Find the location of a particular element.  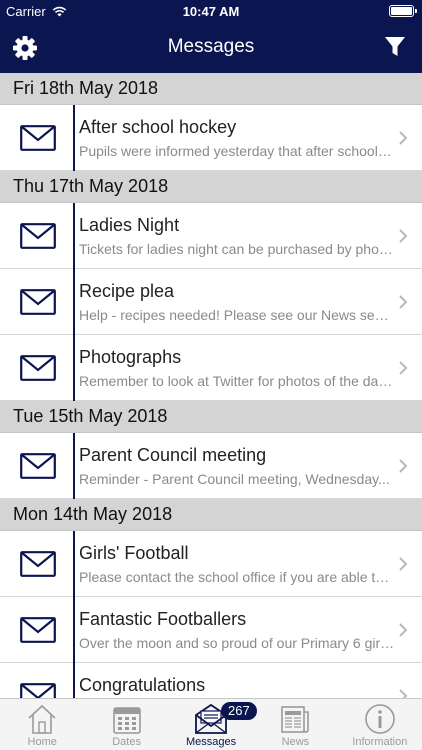

newspaper-icon is located at coordinates (295, 719).